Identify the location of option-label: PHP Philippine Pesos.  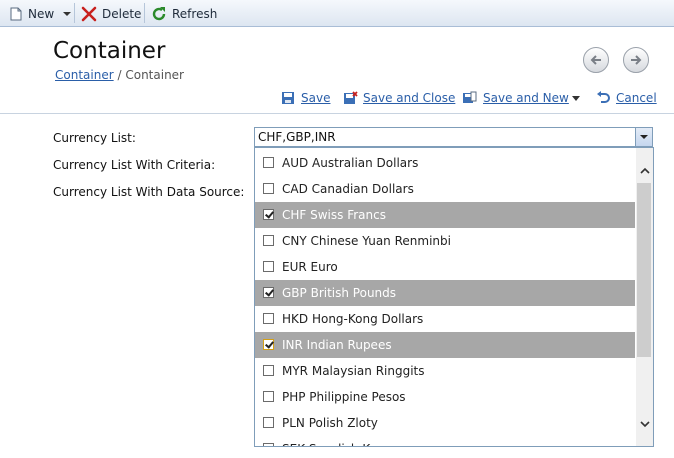
(344, 397).